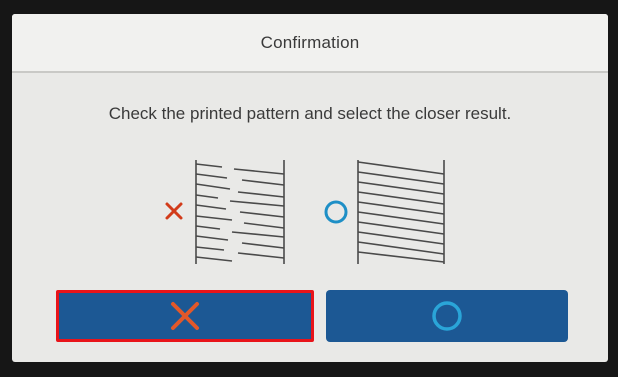 This screenshot has height=377, width=618. I want to click on pattern-illustration, so click(305, 212).